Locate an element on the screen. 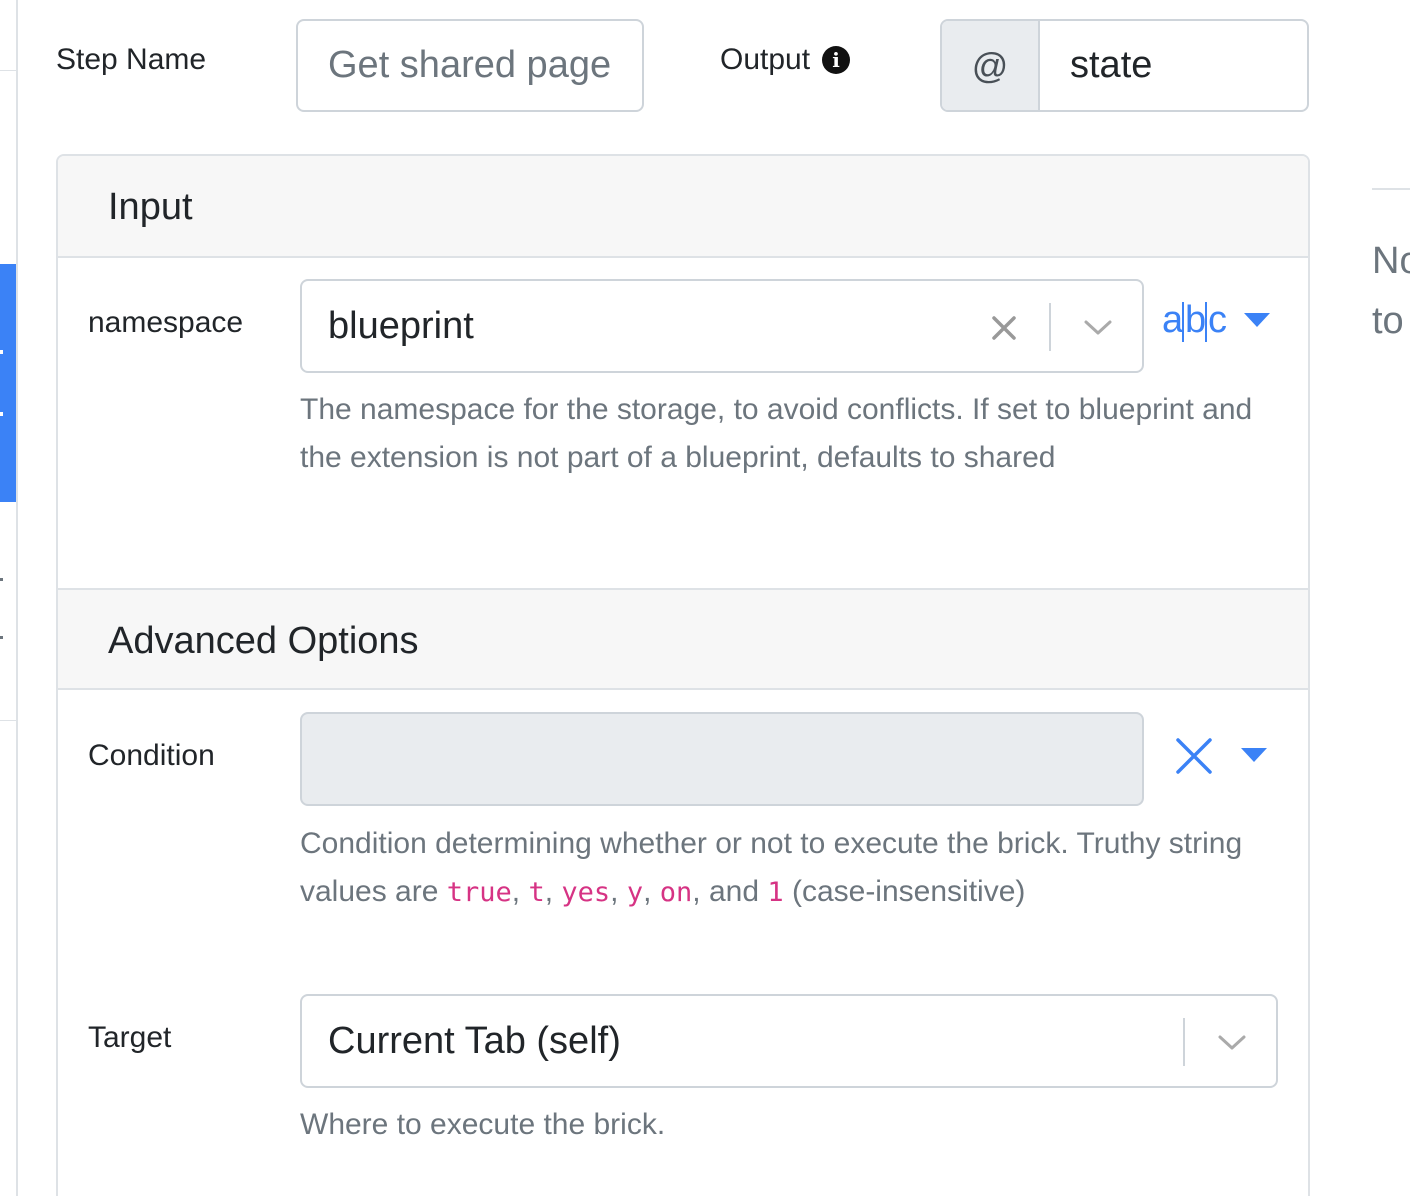  namespace-select: blueprint is located at coordinates (722, 326).